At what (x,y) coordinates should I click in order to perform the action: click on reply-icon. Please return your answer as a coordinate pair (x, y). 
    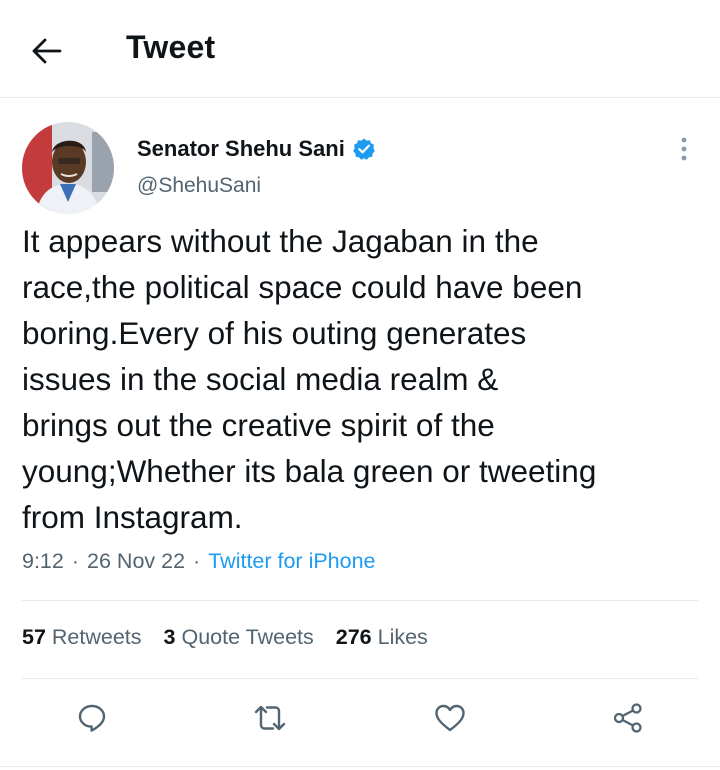
    Looking at the image, I should click on (92, 718).